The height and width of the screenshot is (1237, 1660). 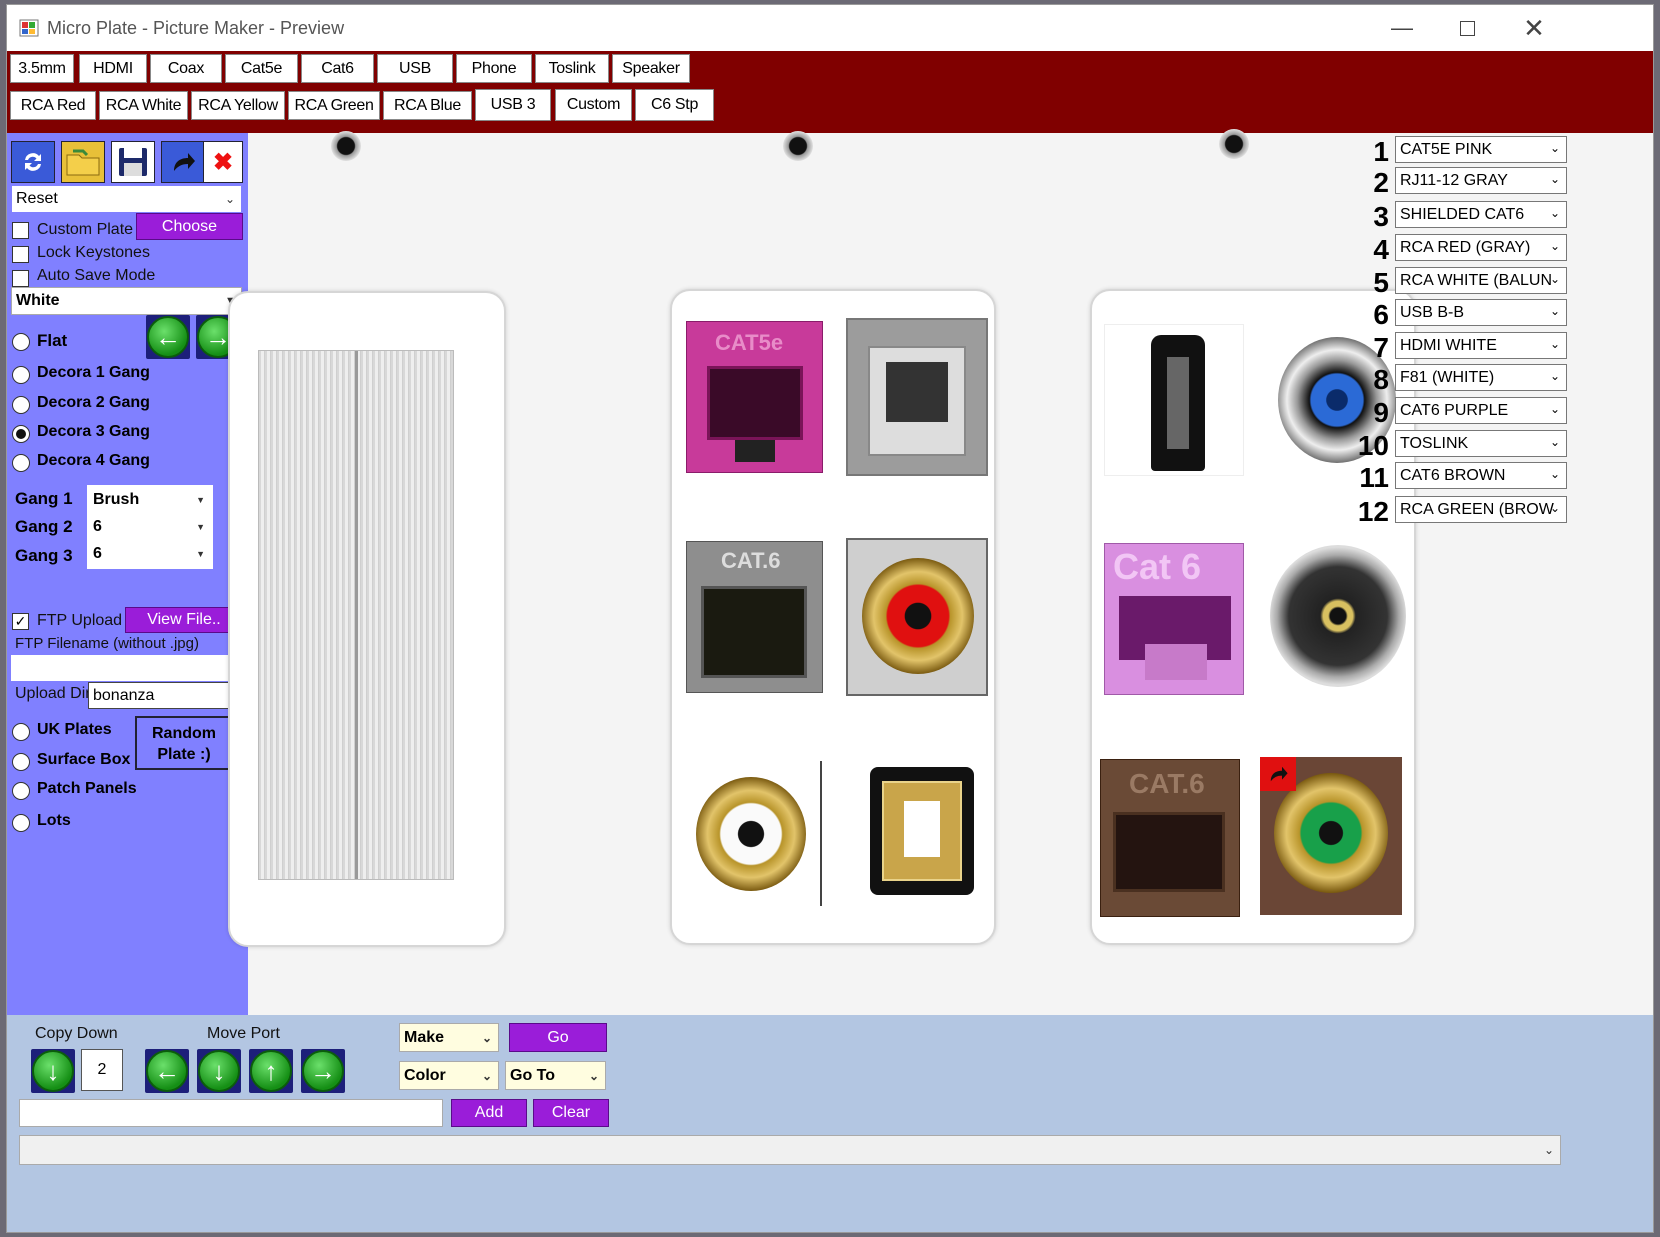 I want to click on port-3-select: SHIELDED CAT6 ⌄, so click(x=1481, y=214).